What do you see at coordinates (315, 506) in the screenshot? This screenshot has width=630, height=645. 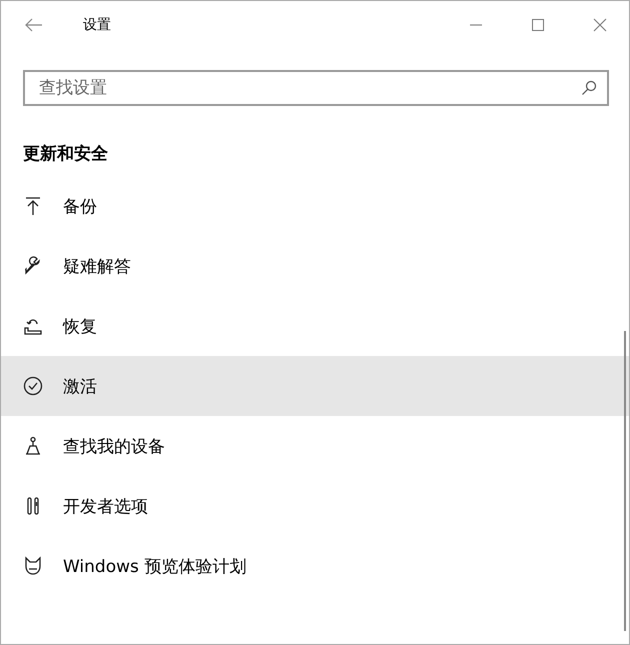 I see `nav-item: 开发者选项` at bounding box center [315, 506].